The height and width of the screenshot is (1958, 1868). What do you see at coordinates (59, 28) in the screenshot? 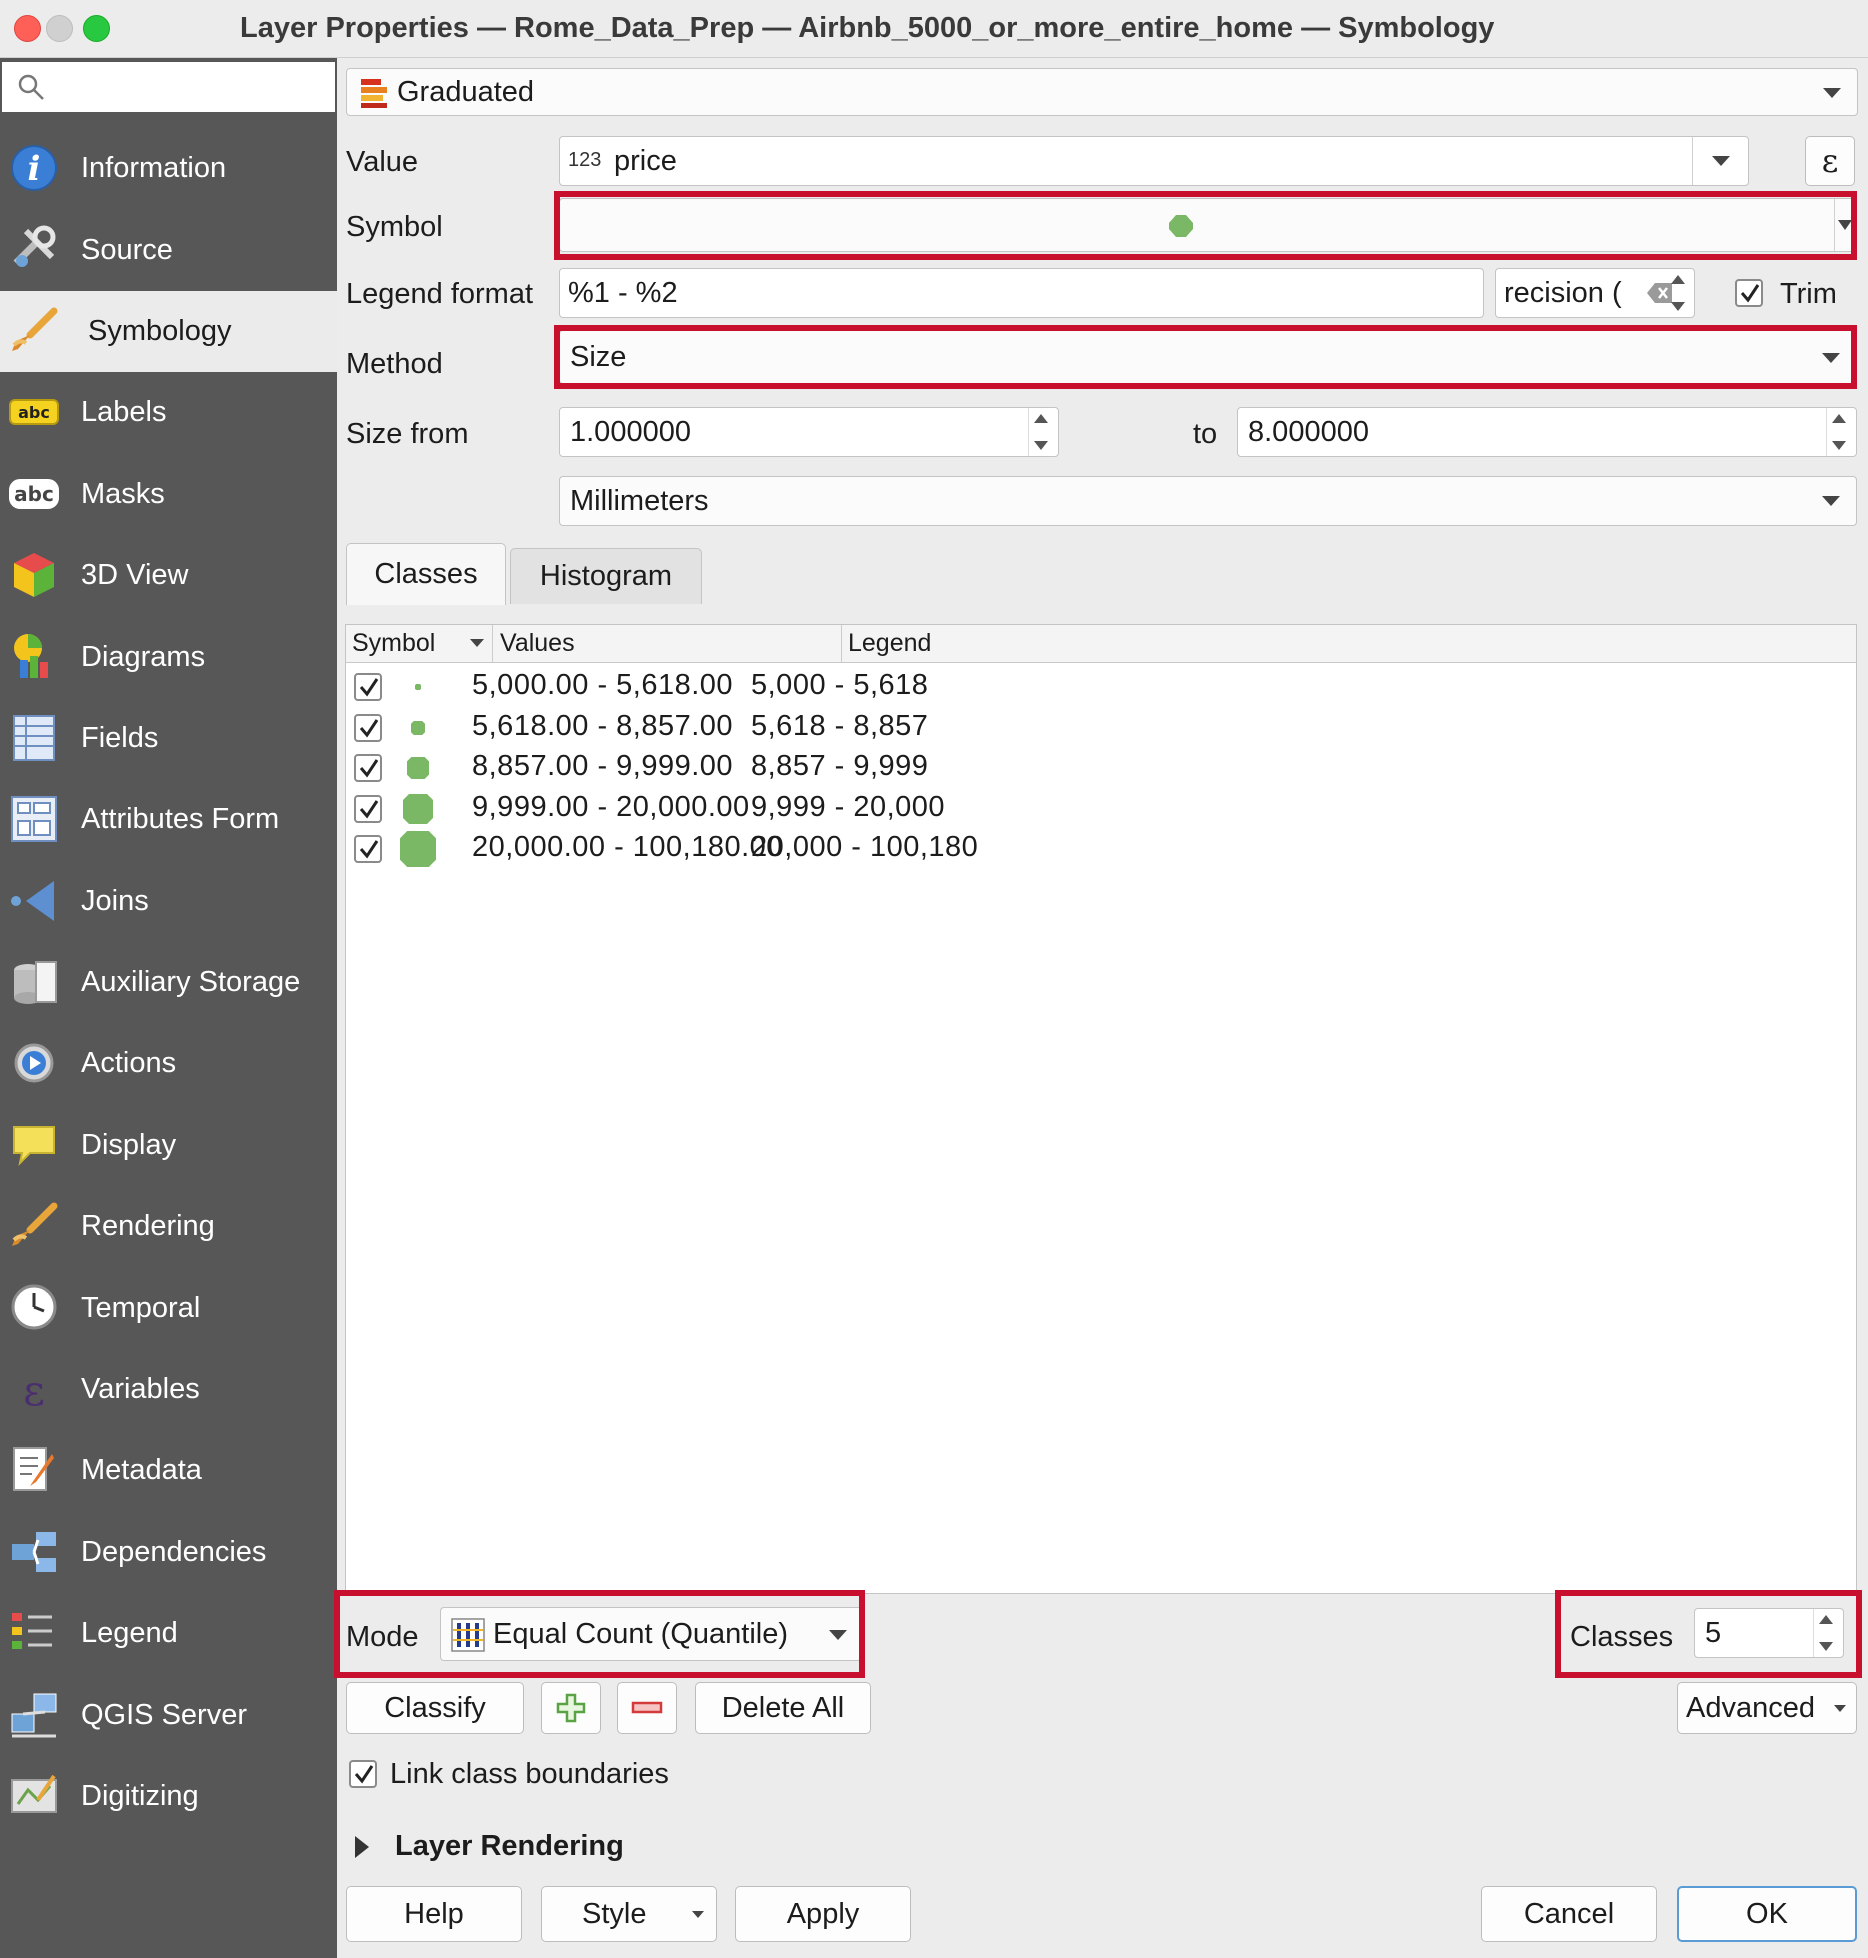
I see `minimize-window-button` at bounding box center [59, 28].